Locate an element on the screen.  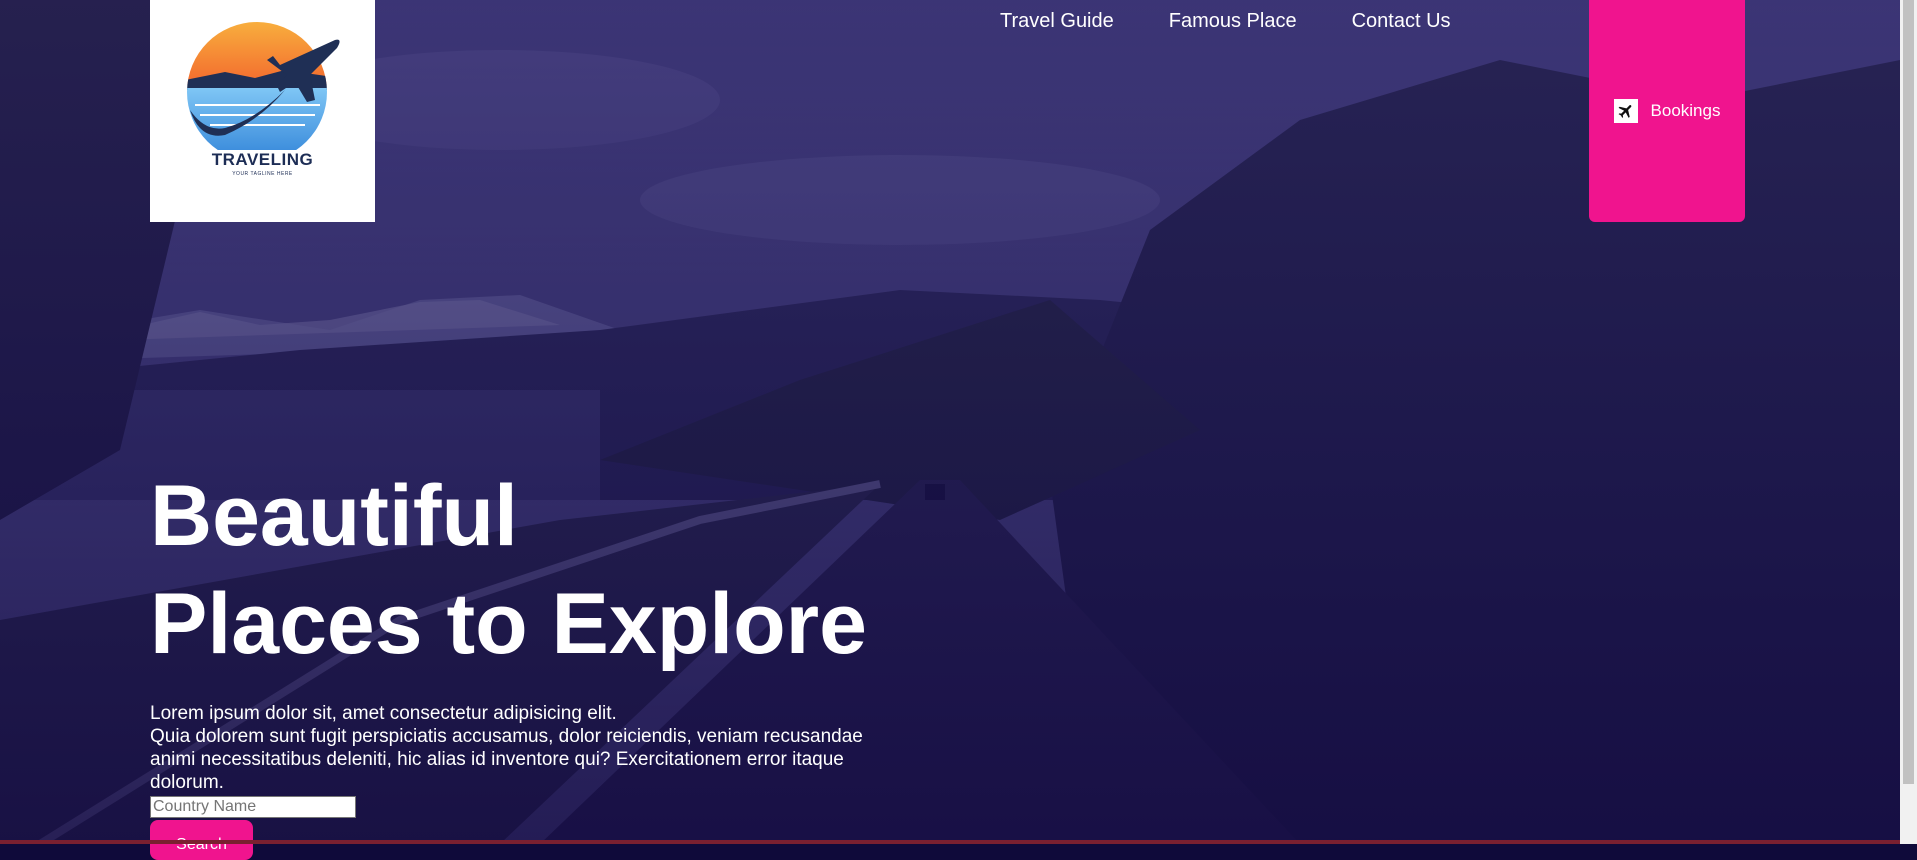
site-logo: TRAVELING YOUR TAGLINE HERE is located at coordinates (262, 111).